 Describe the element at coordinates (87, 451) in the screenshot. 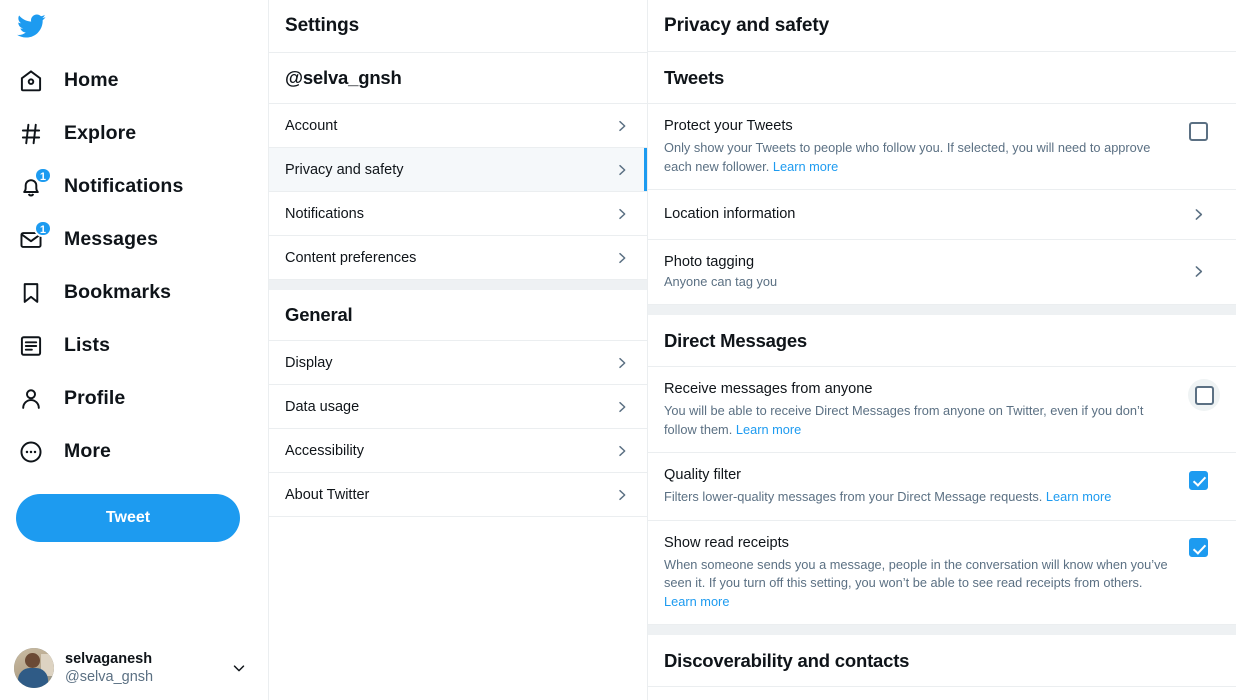

I see `sidebar-item-label: More` at that location.